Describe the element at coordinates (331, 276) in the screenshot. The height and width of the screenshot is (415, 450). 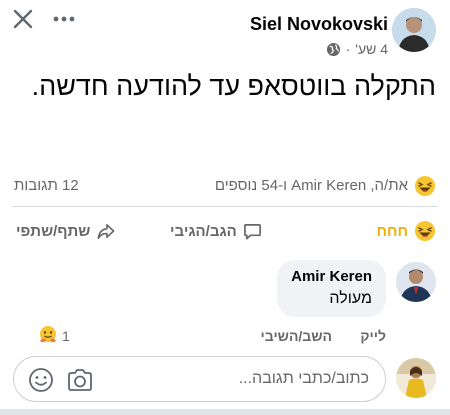
I see `comment-author-name: Amir Keren` at that location.